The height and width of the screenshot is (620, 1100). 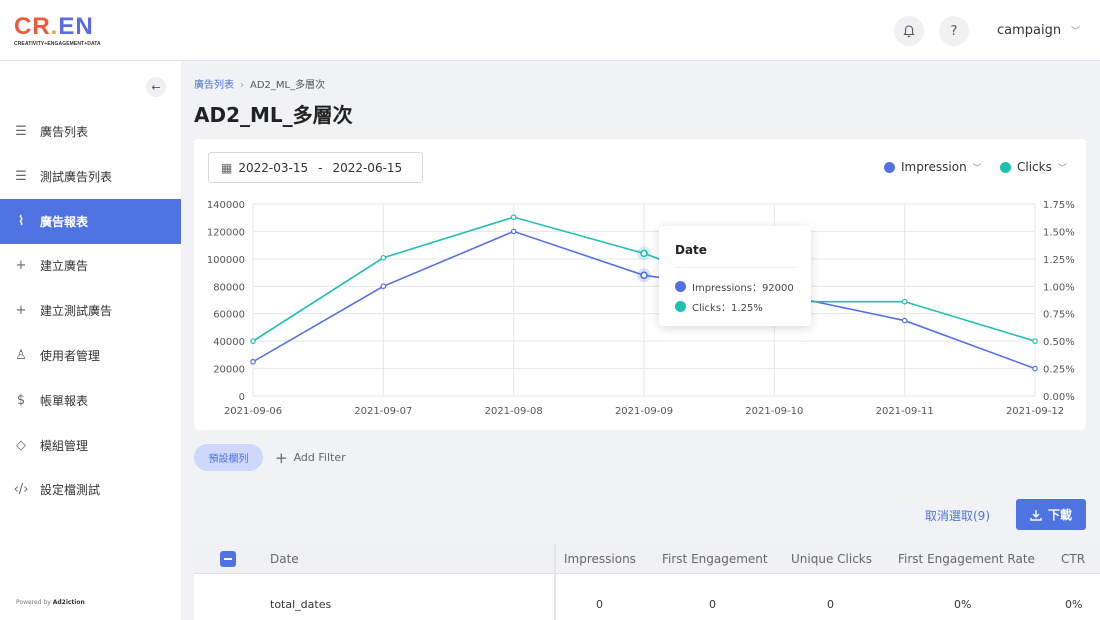 I want to click on collapse-sidebar-button: ←, so click(x=156, y=87).